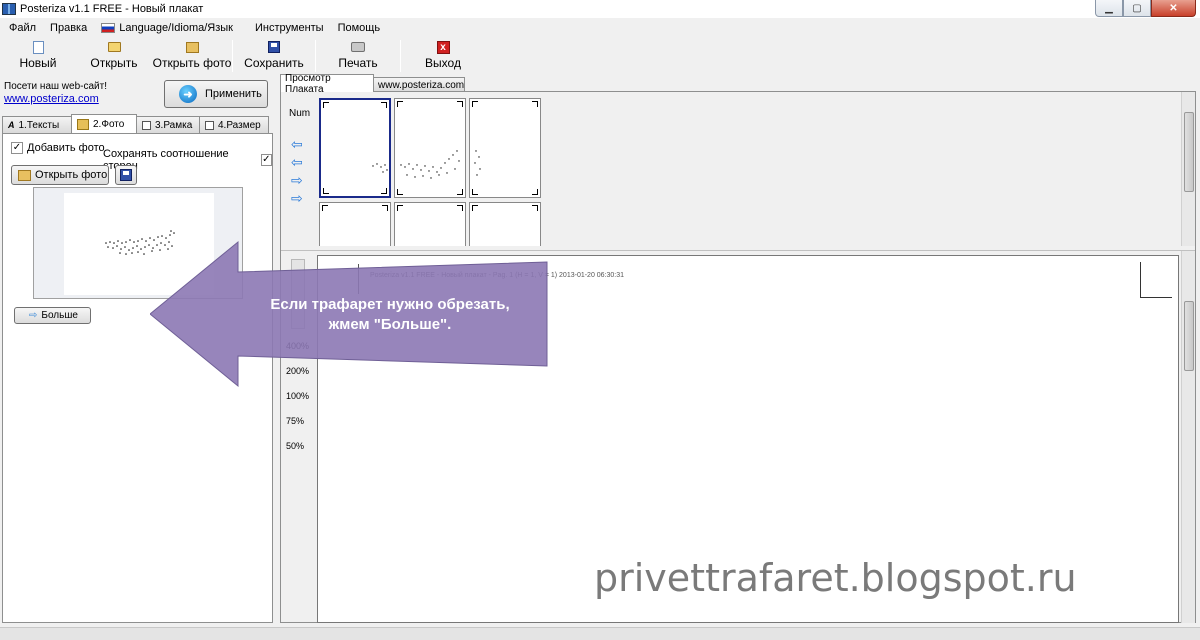 This screenshot has width=1200, height=640. What do you see at coordinates (22, 28) in the screenshot?
I see `menu-file: Файл` at bounding box center [22, 28].